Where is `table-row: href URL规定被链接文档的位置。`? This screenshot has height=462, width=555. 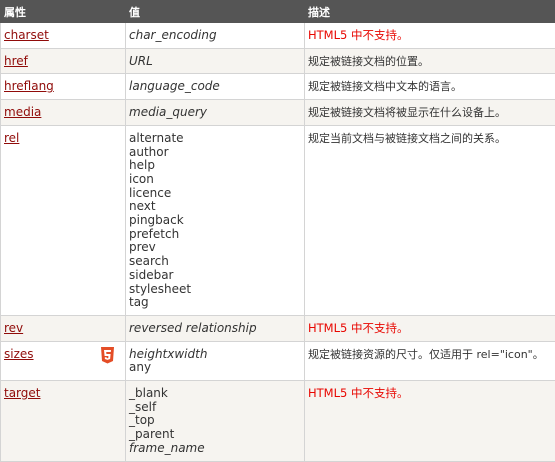 table-row: href URL规定被链接文档的位置。 is located at coordinates (278, 61).